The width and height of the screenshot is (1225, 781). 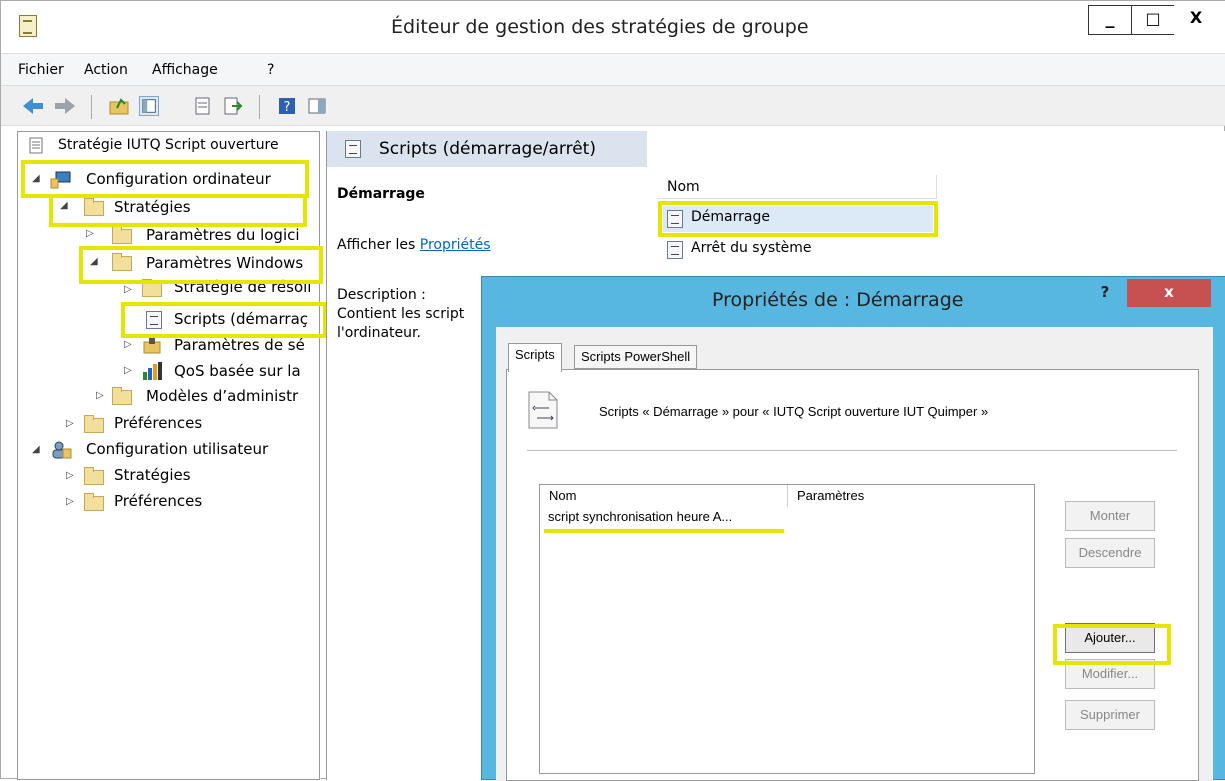 What do you see at coordinates (65, 106) in the screenshot?
I see `forward-arrow-icon` at bounding box center [65, 106].